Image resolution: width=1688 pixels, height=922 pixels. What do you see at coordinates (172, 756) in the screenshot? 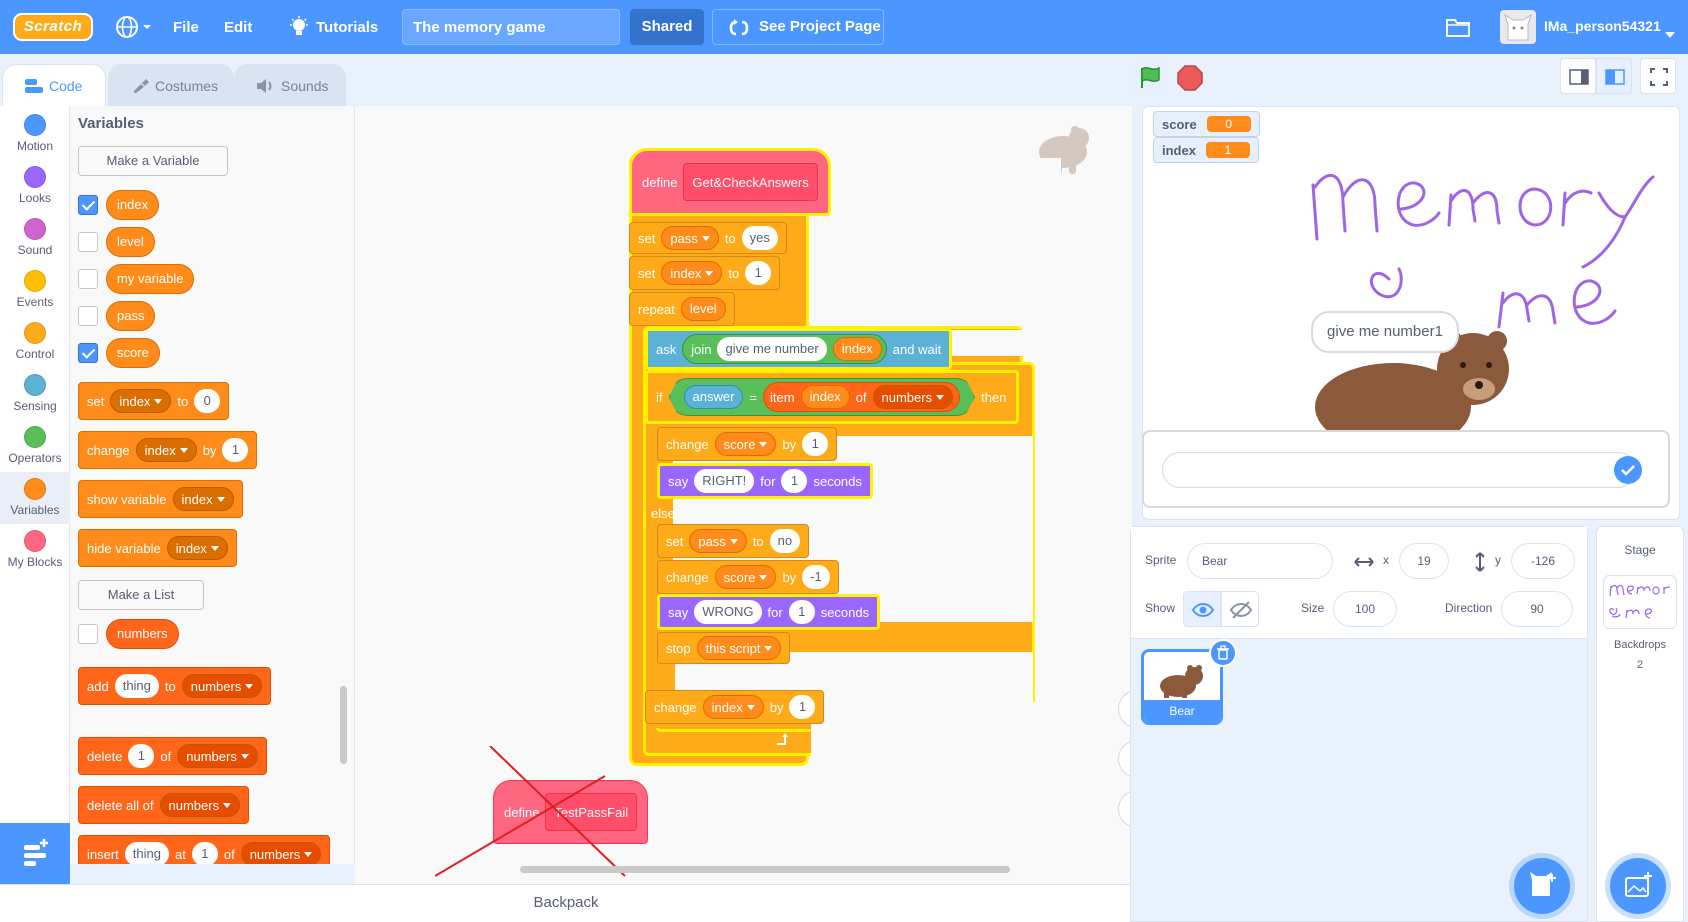
I see `delete-of-list-block: delete 1 of numbers` at bounding box center [172, 756].